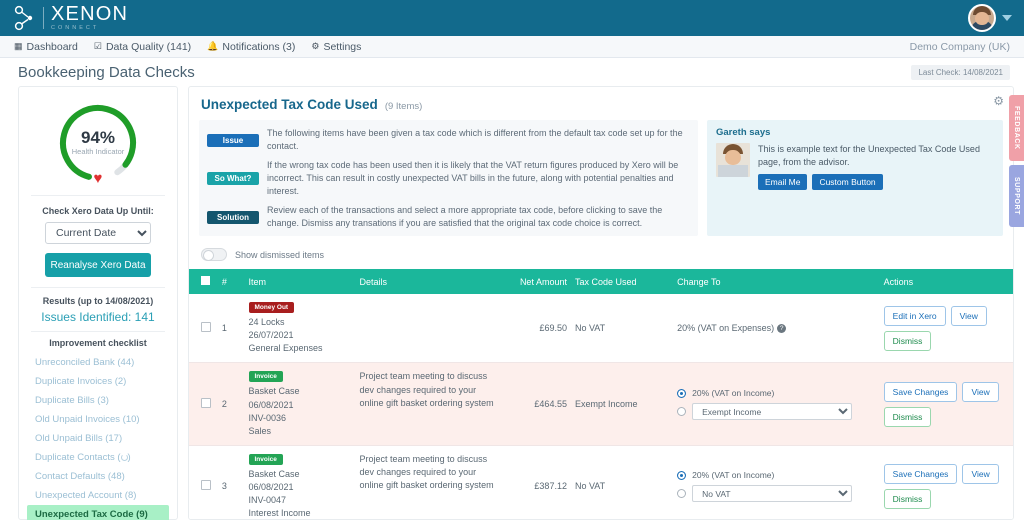  What do you see at coordinates (982, 18) in the screenshot?
I see `user-avatar` at bounding box center [982, 18].